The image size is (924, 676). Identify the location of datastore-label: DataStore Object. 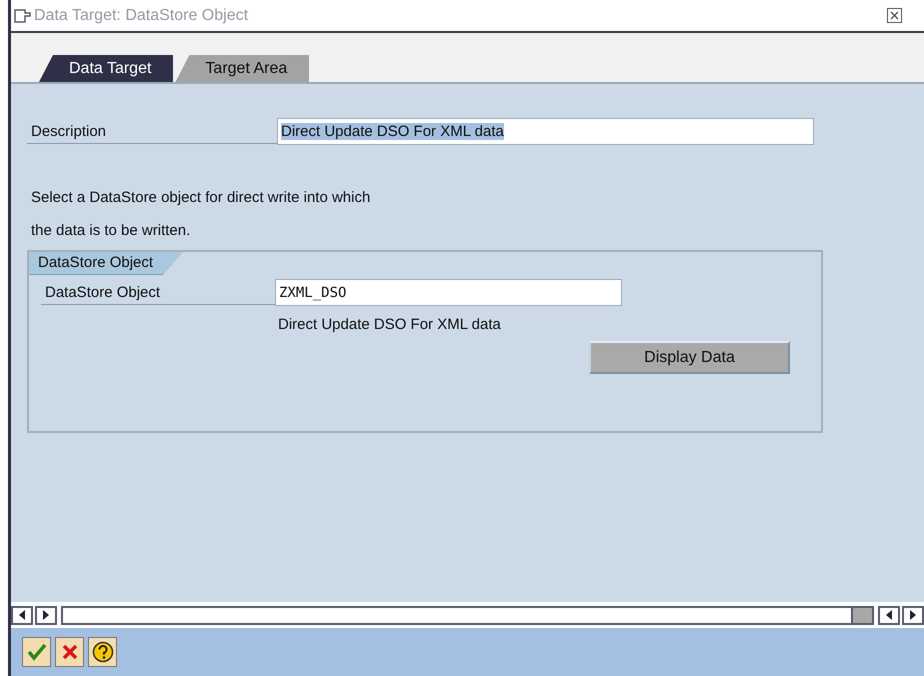
(158, 292).